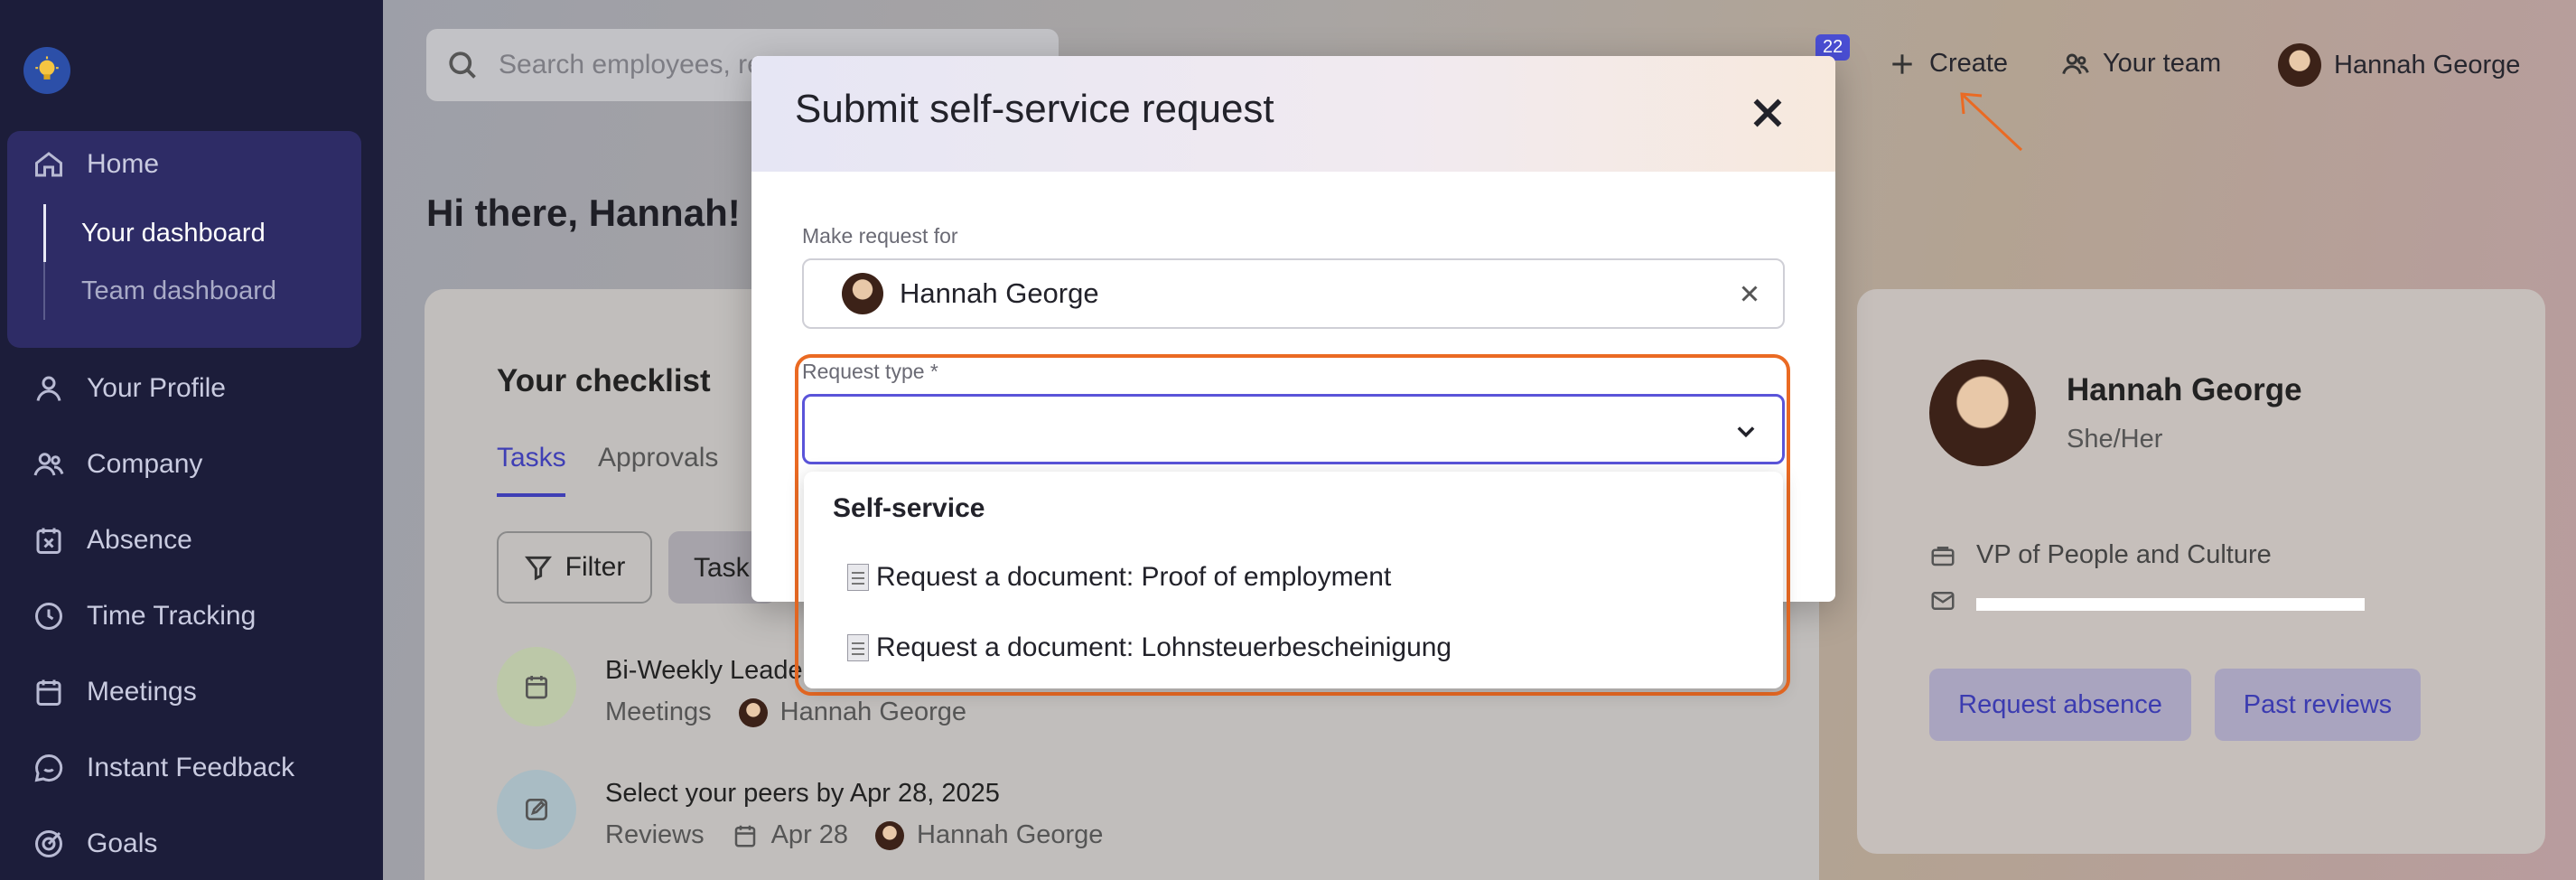  Describe the element at coordinates (1902, 64) in the screenshot. I see `plus-icon` at that location.